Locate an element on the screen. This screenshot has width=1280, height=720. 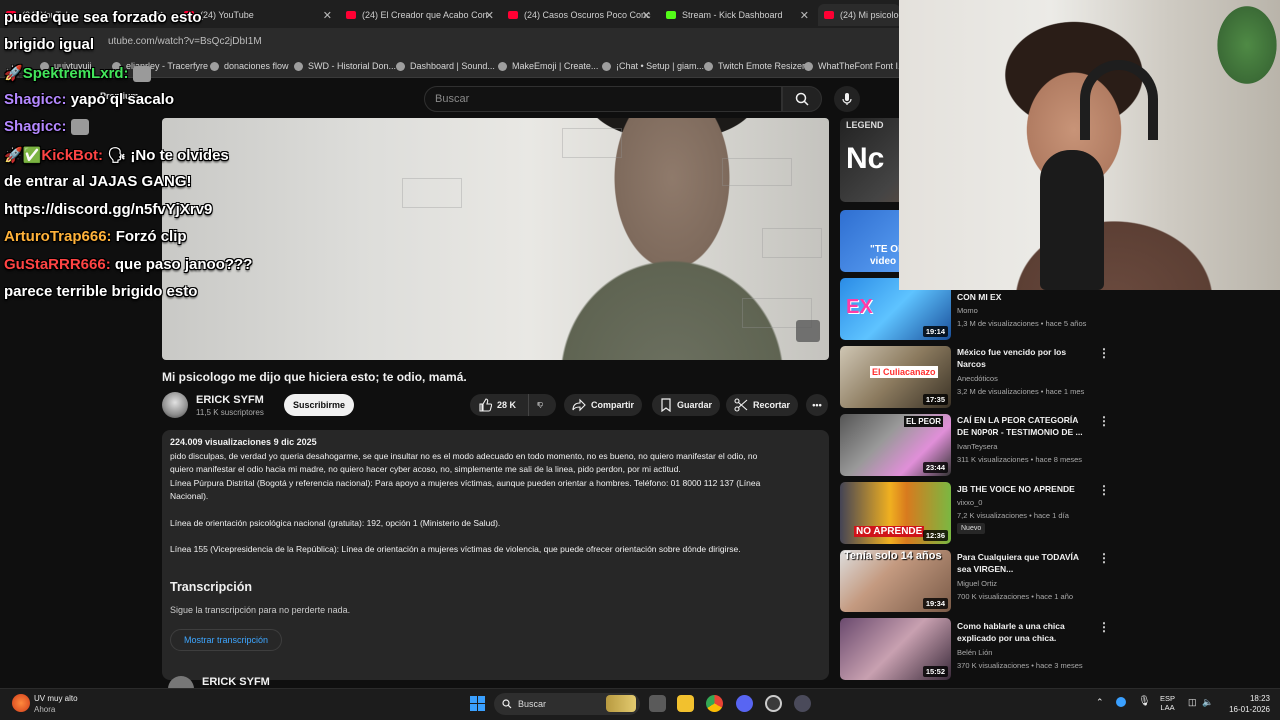
speaker-emoji-icon: 🗣 is located at coordinates (117, 155).